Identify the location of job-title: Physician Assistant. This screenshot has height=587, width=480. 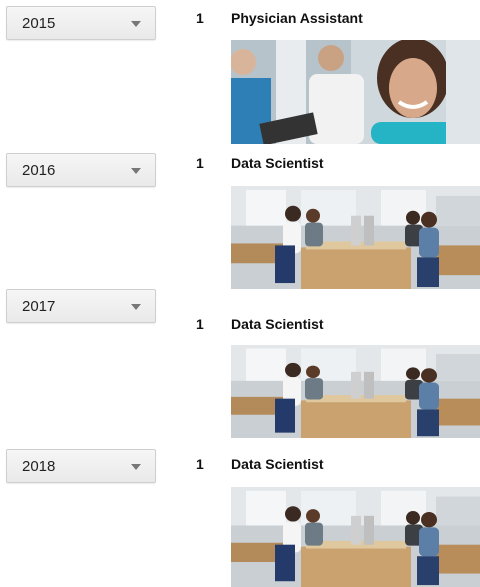
(297, 18).